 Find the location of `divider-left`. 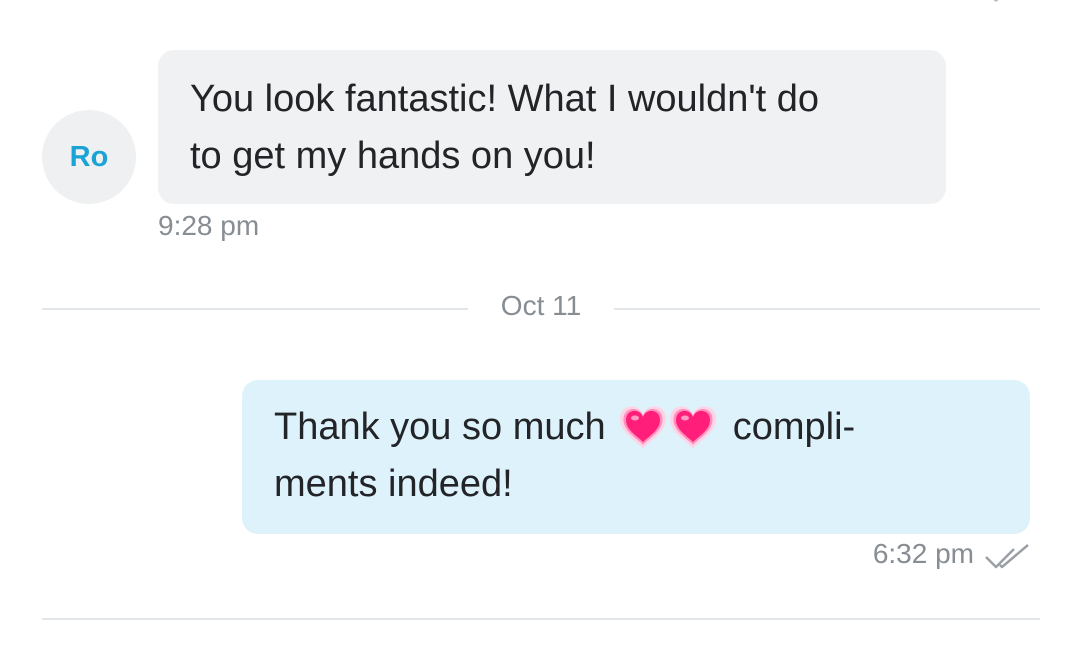

divider-left is located at coordinates (255, 309).